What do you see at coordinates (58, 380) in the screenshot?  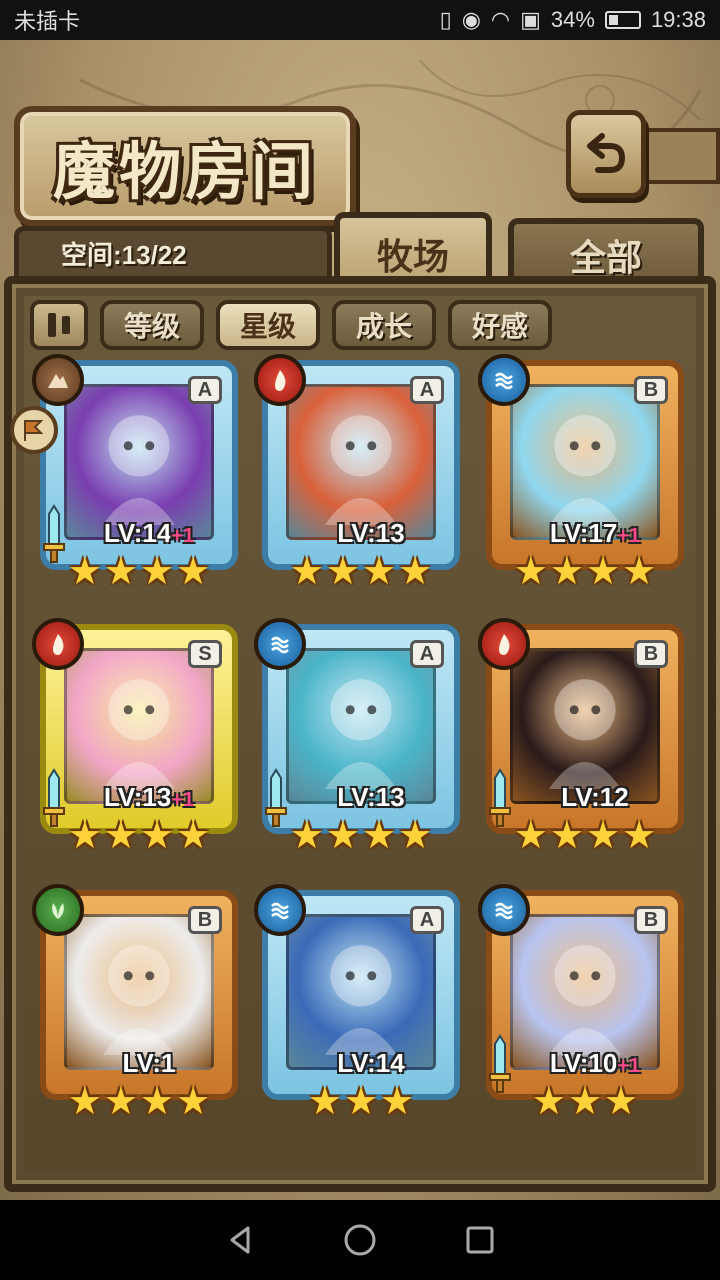 I see `earth-element-icon` at bounding box center [58, 380].